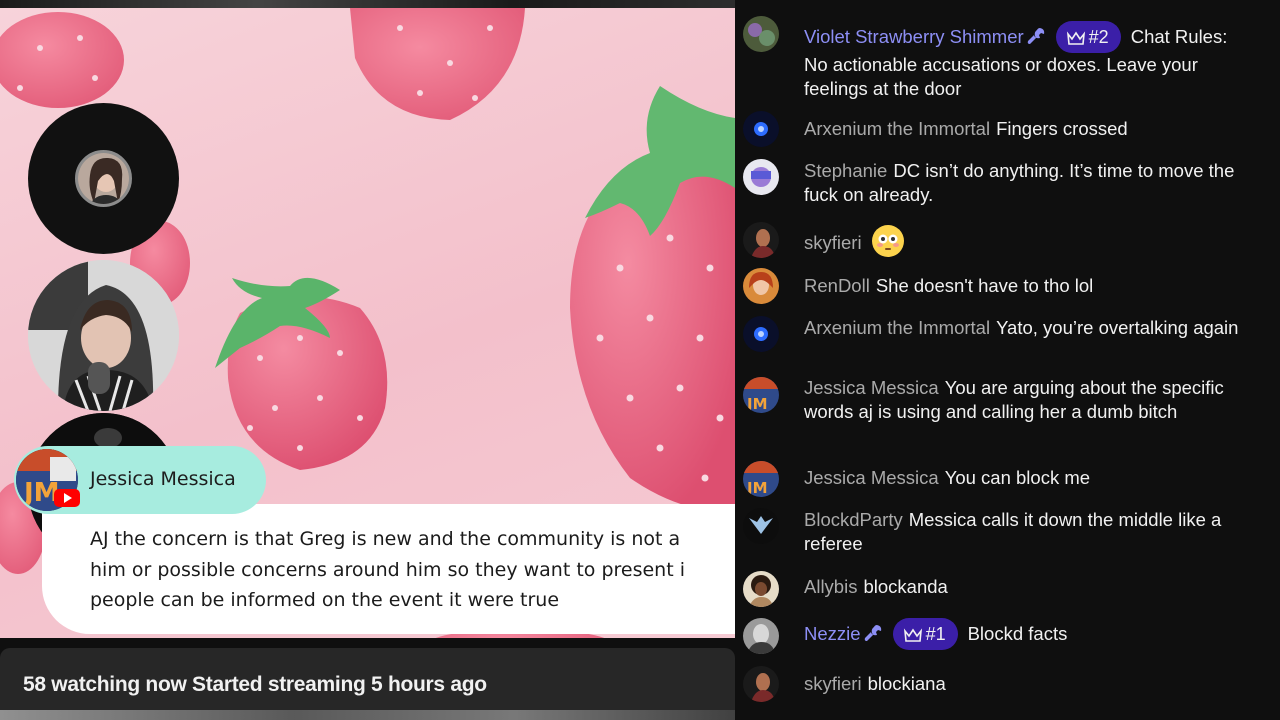 Image resolution: width=1280 pixels, height=720 pixels. Describe the element at coordinates (905, 586) in the screenshot. I see `chat-message-text: blockanda` at that location.